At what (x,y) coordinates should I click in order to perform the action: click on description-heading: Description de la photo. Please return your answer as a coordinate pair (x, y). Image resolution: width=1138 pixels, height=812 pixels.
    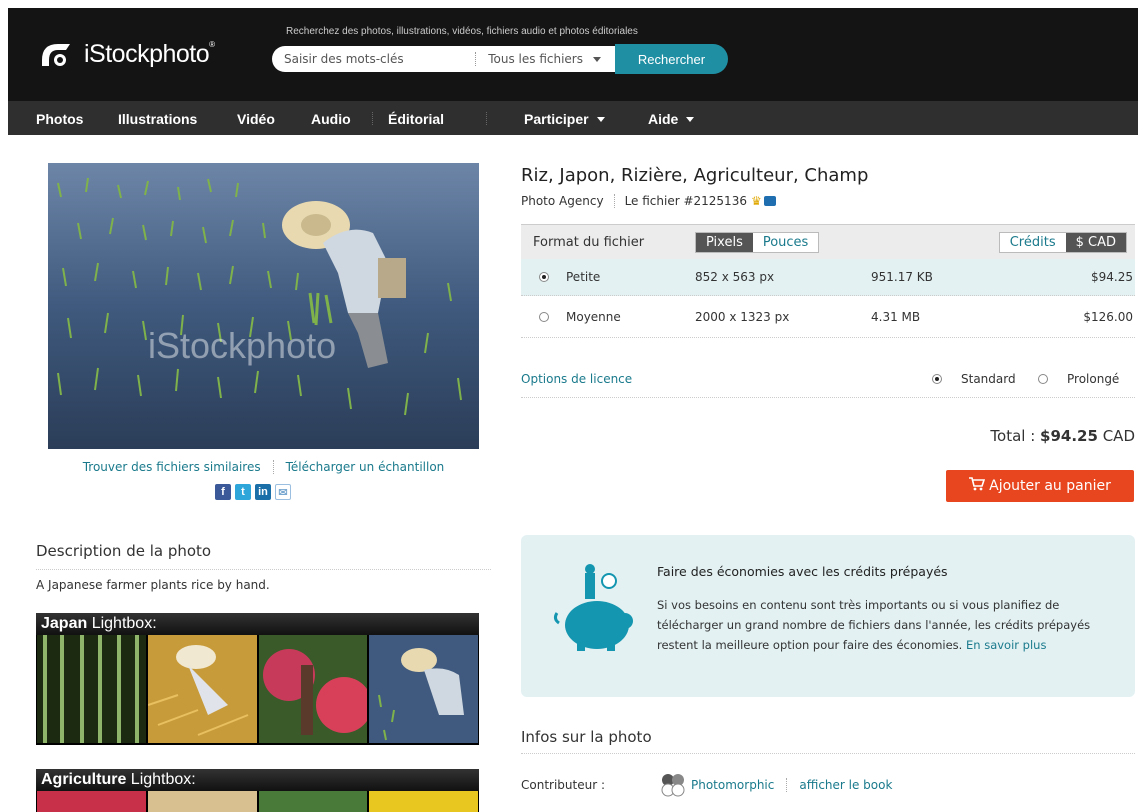
    Looking at the image, I should click on (263, 556).